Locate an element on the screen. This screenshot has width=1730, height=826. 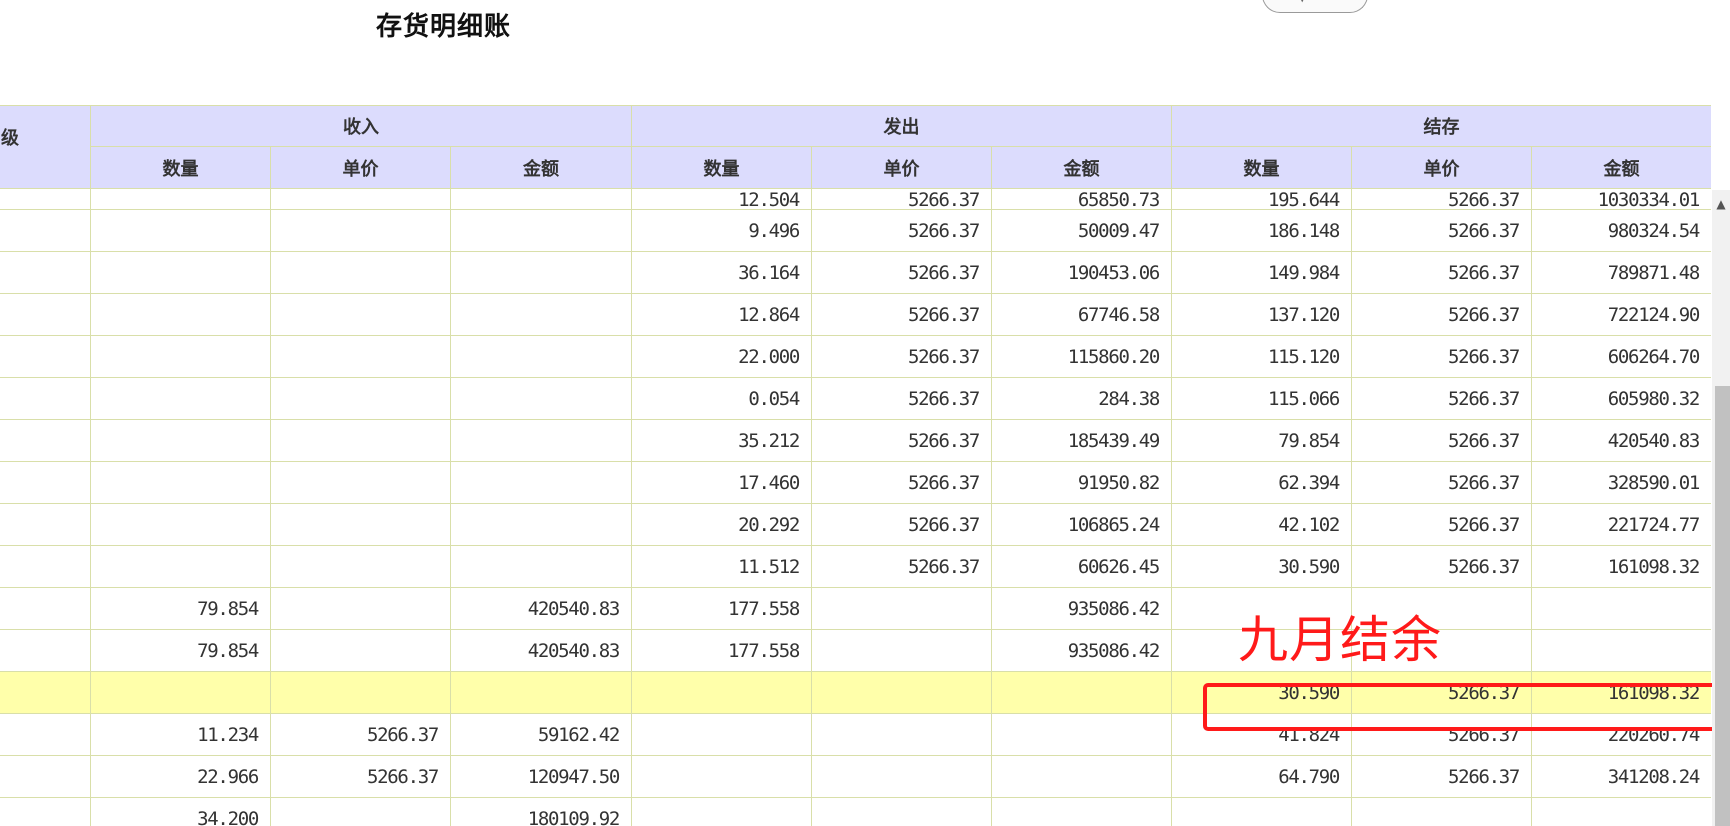
header-income-amount: 金额 is located at coordinates (541, 167).